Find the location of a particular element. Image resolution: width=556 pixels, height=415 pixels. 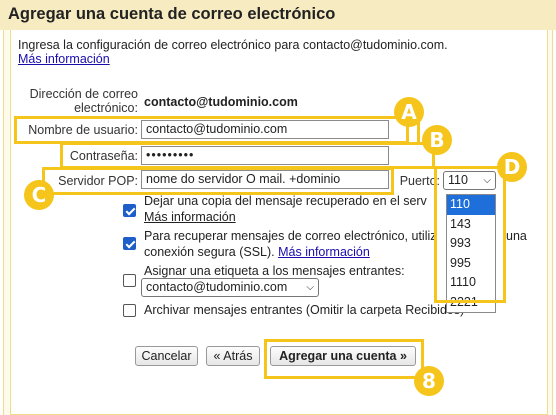

label-select: contacto@tudominio.com ⌵ is located at coordinates (230, 287).